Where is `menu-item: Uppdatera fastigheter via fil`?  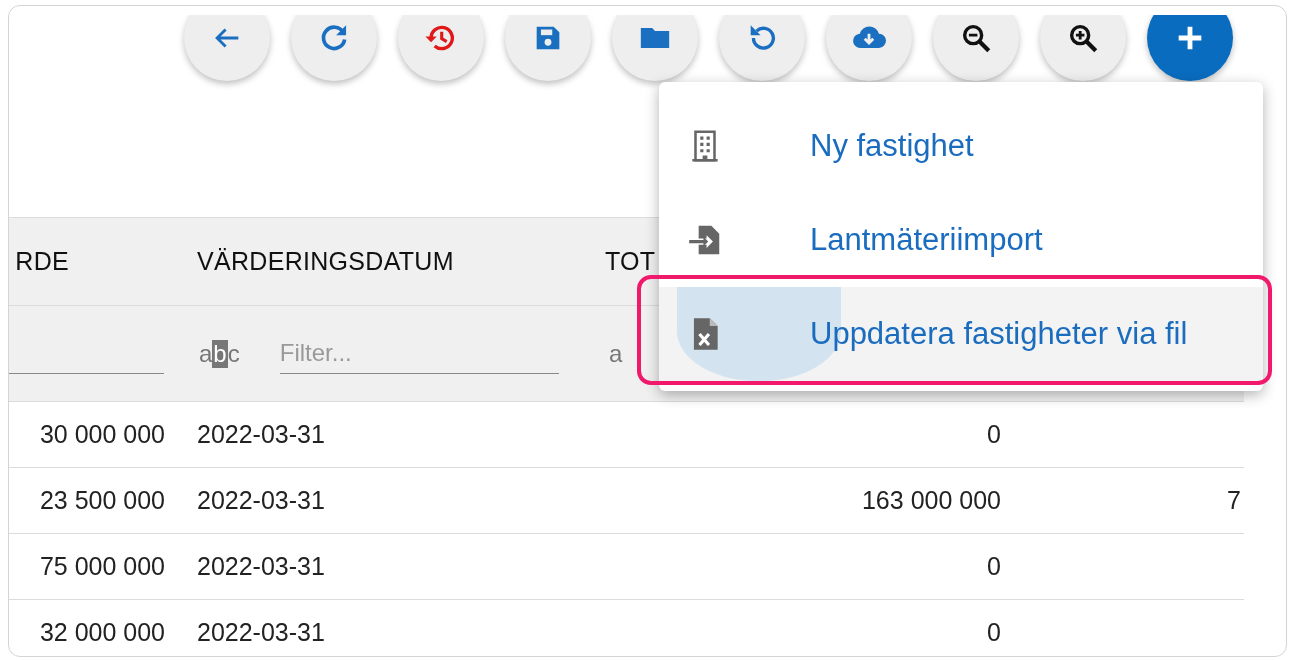 menu-item: Uppdatera fastigheter via fil is located at coordinates (961, 334).